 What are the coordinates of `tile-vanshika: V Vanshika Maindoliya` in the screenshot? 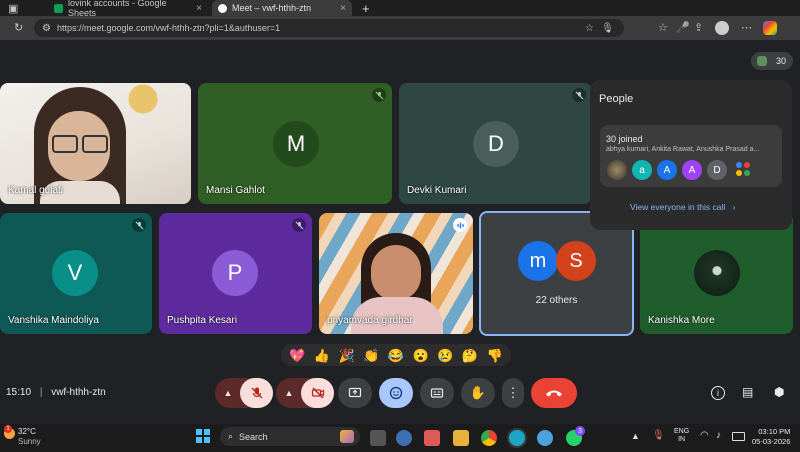 It's located at (76, 273).